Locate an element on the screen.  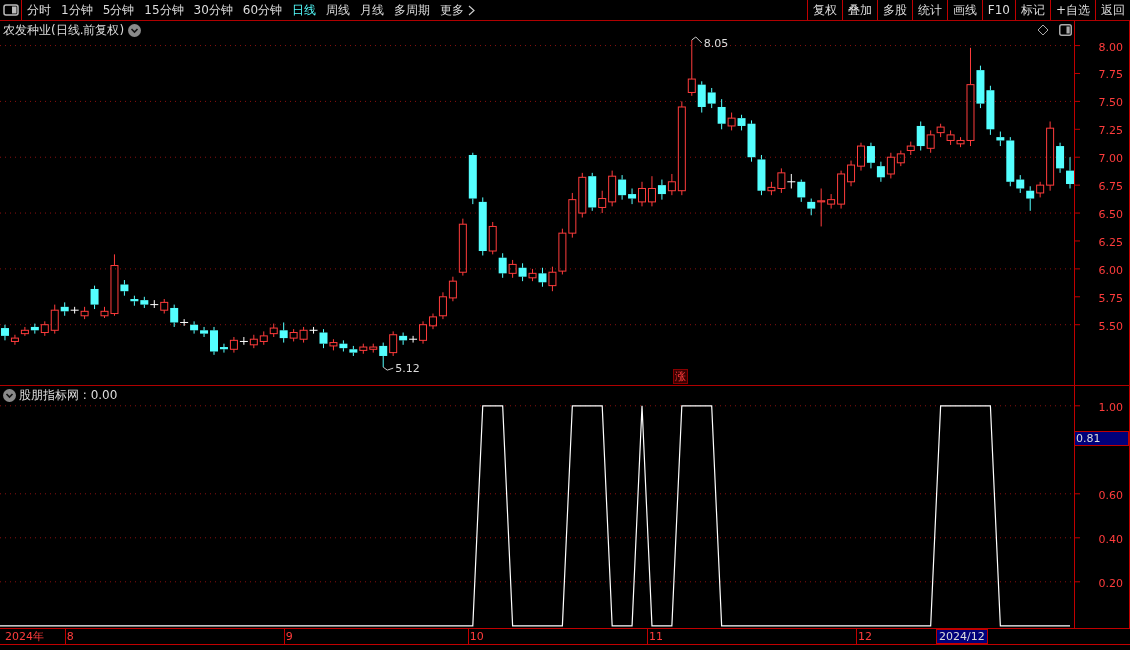
axis-label: 8.00 is located at coordinates (1110, 47).